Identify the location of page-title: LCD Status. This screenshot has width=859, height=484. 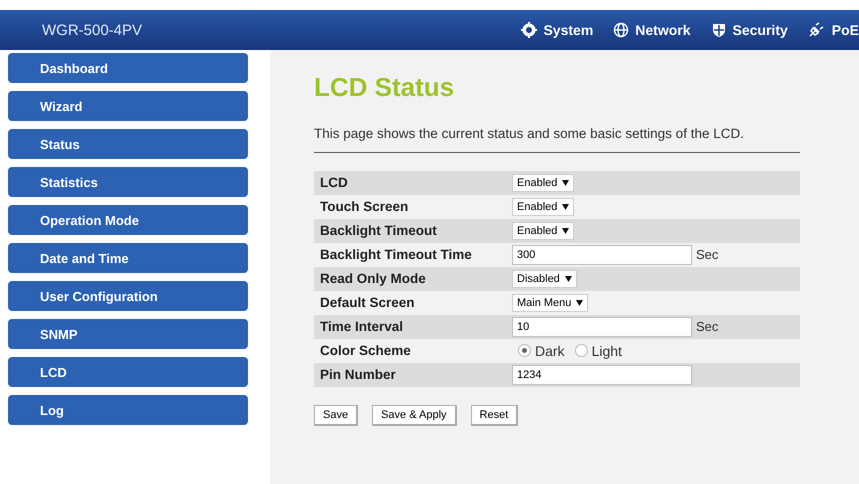
(385, 87).